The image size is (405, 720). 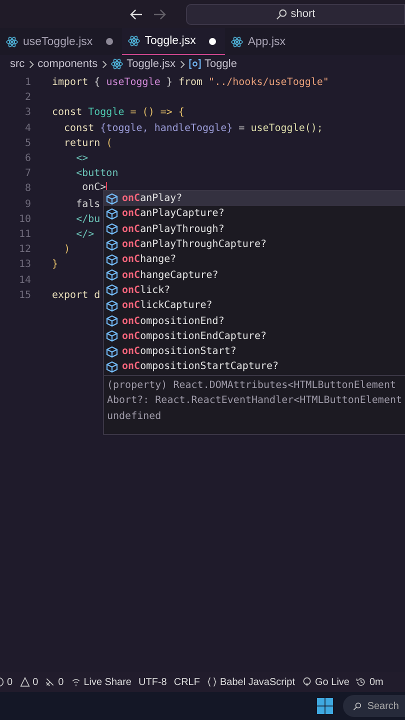 I want to click on suggestion-label: onCanPlayCapture?, so click(x=173, y=214).